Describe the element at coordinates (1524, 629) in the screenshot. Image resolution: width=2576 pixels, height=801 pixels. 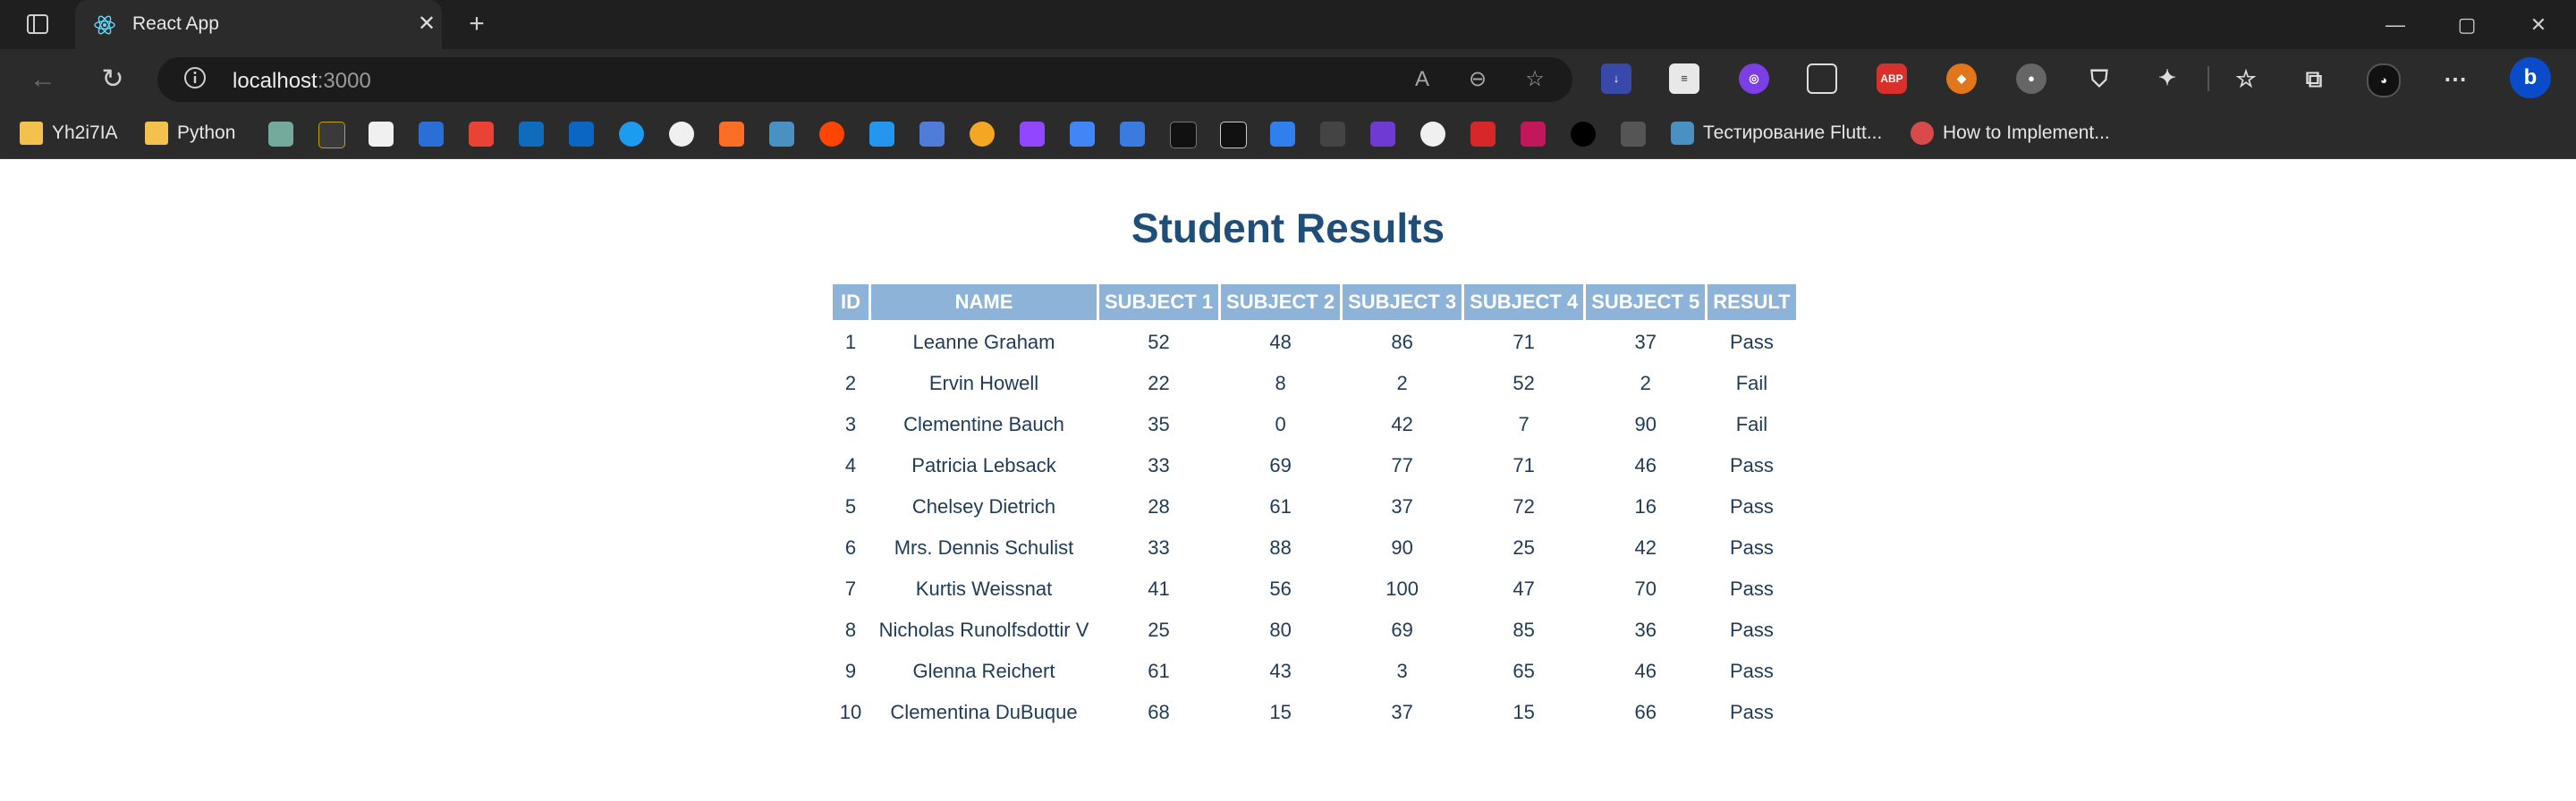
I see `cell-subject-4: 85` at that location.